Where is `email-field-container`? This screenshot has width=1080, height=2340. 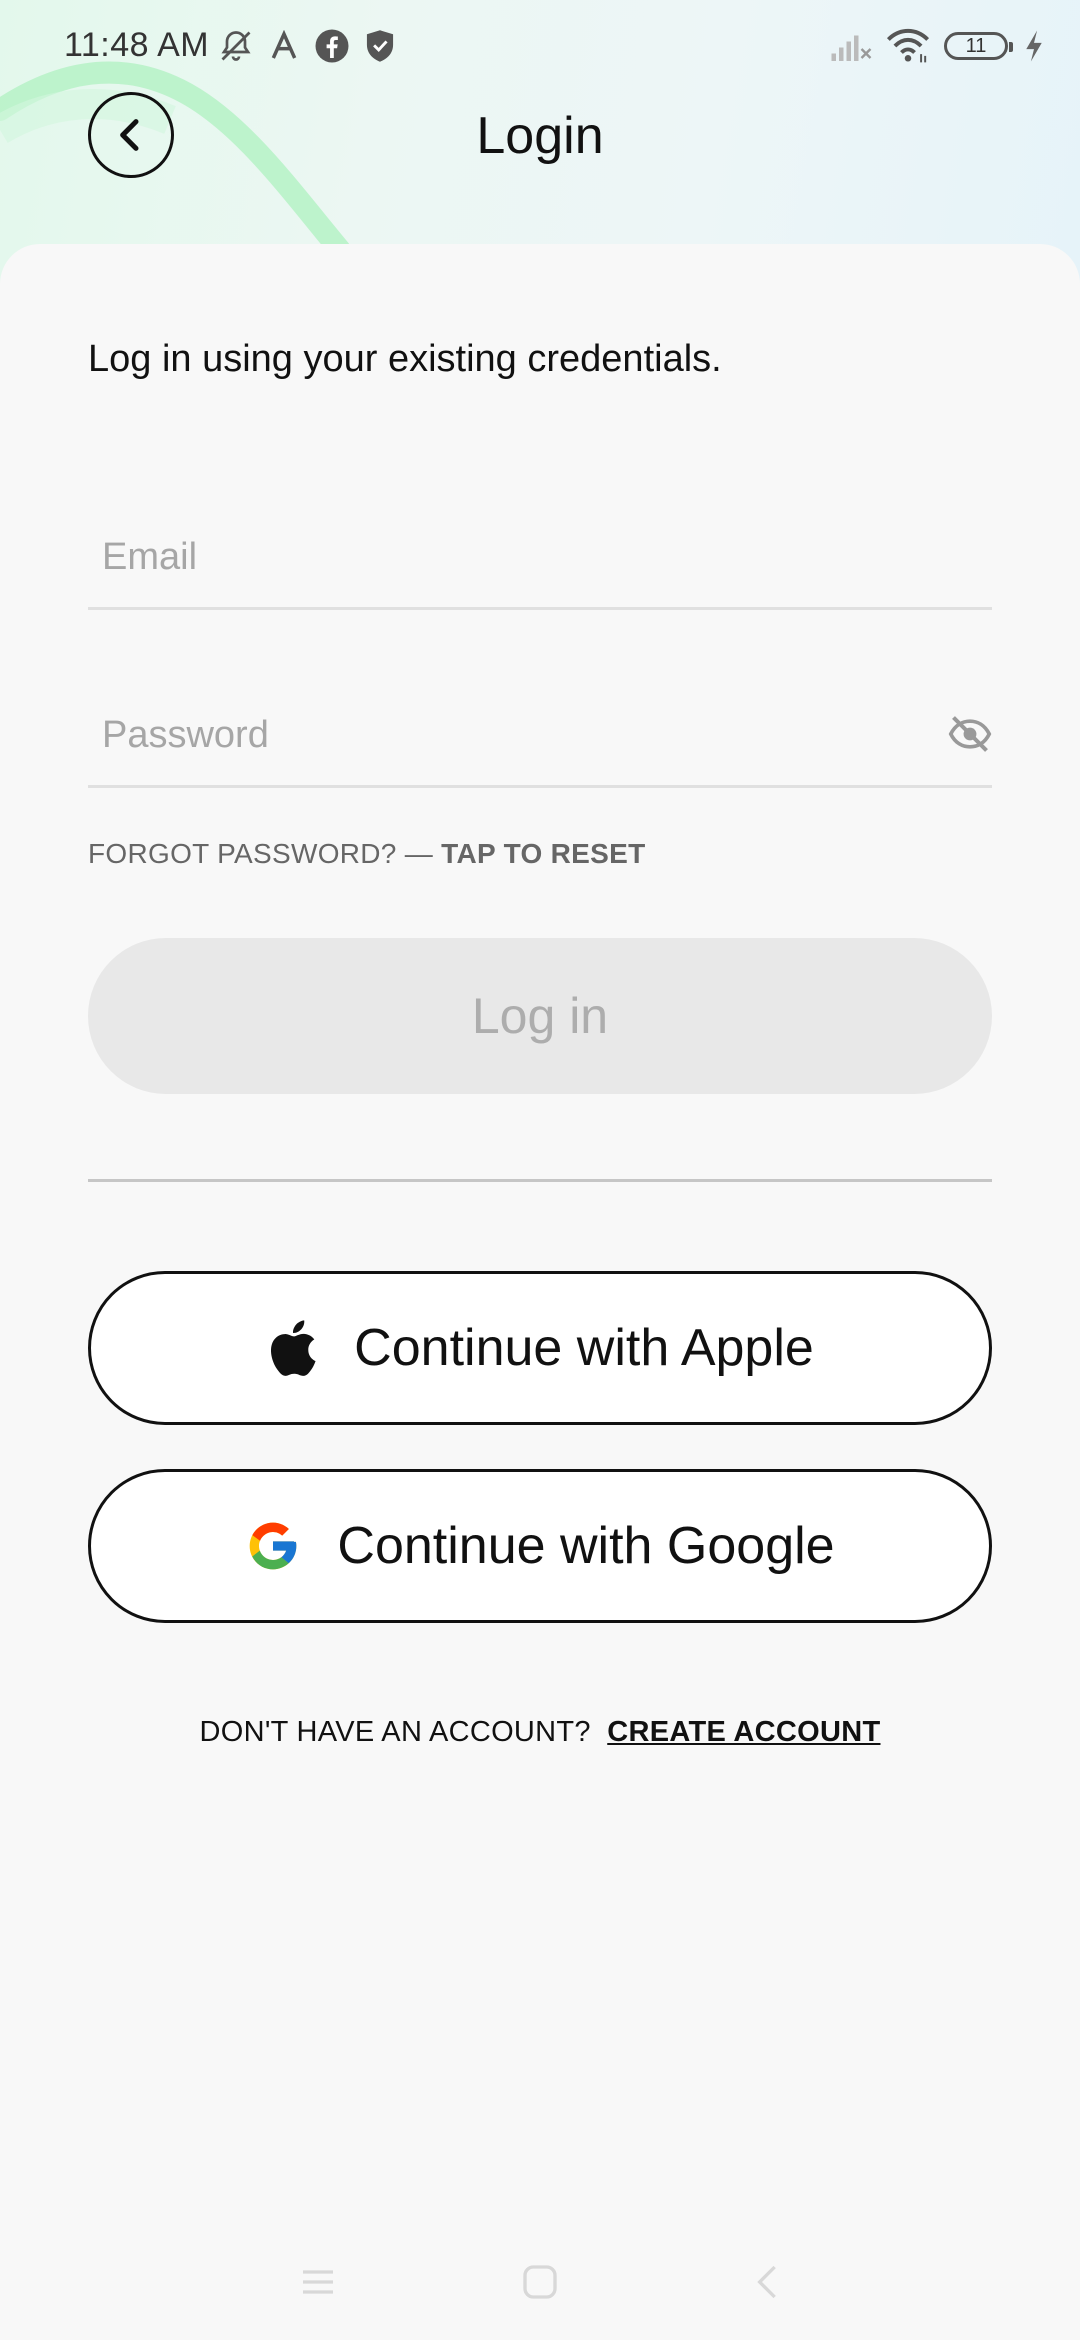
email-field-container is located at coordinates (540, 560).